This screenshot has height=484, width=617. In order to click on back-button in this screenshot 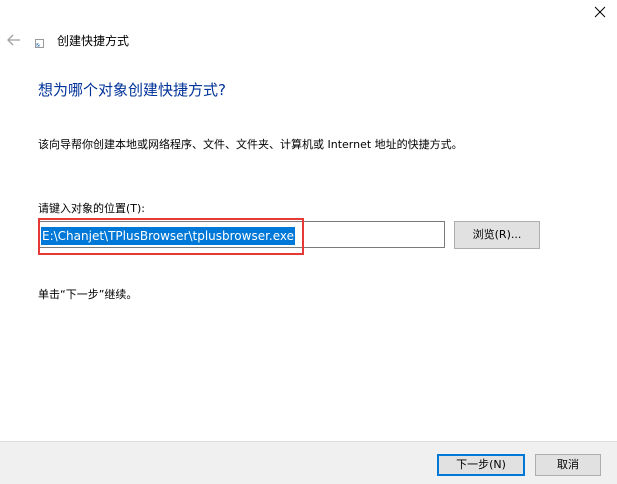, I will do `click(14, 40)`.